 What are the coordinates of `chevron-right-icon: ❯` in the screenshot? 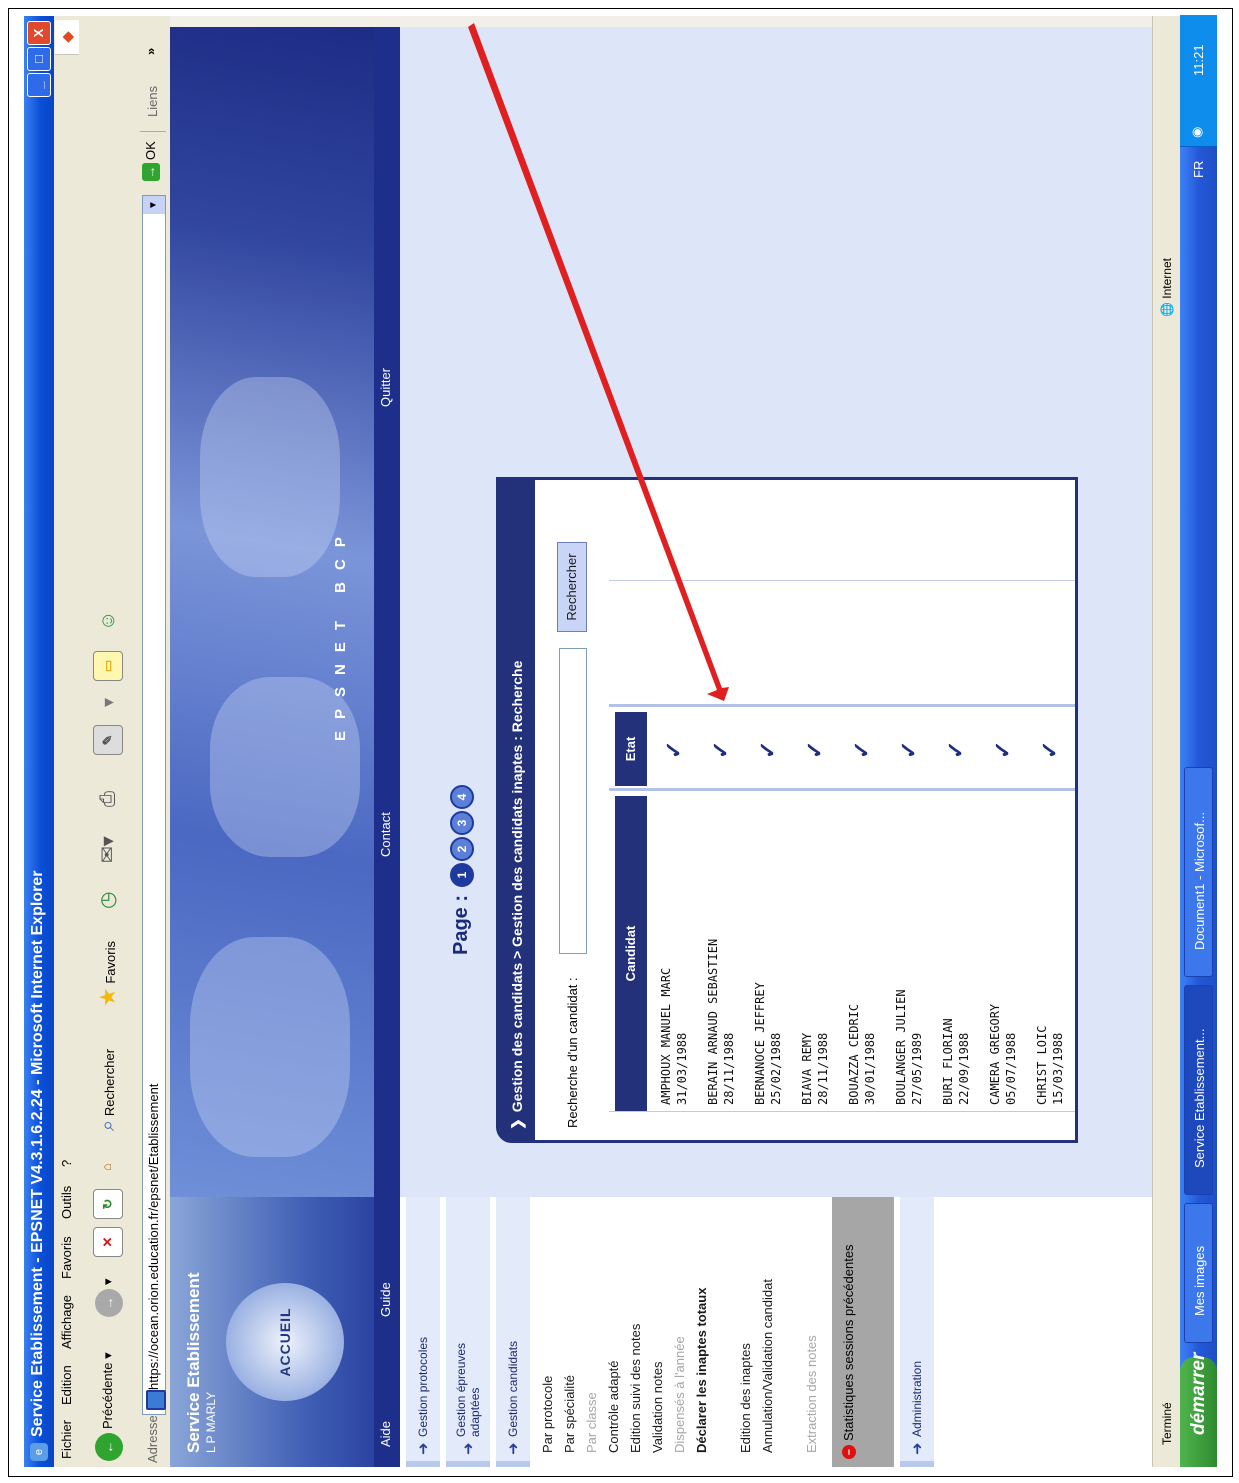 It's located at (517, 1124).